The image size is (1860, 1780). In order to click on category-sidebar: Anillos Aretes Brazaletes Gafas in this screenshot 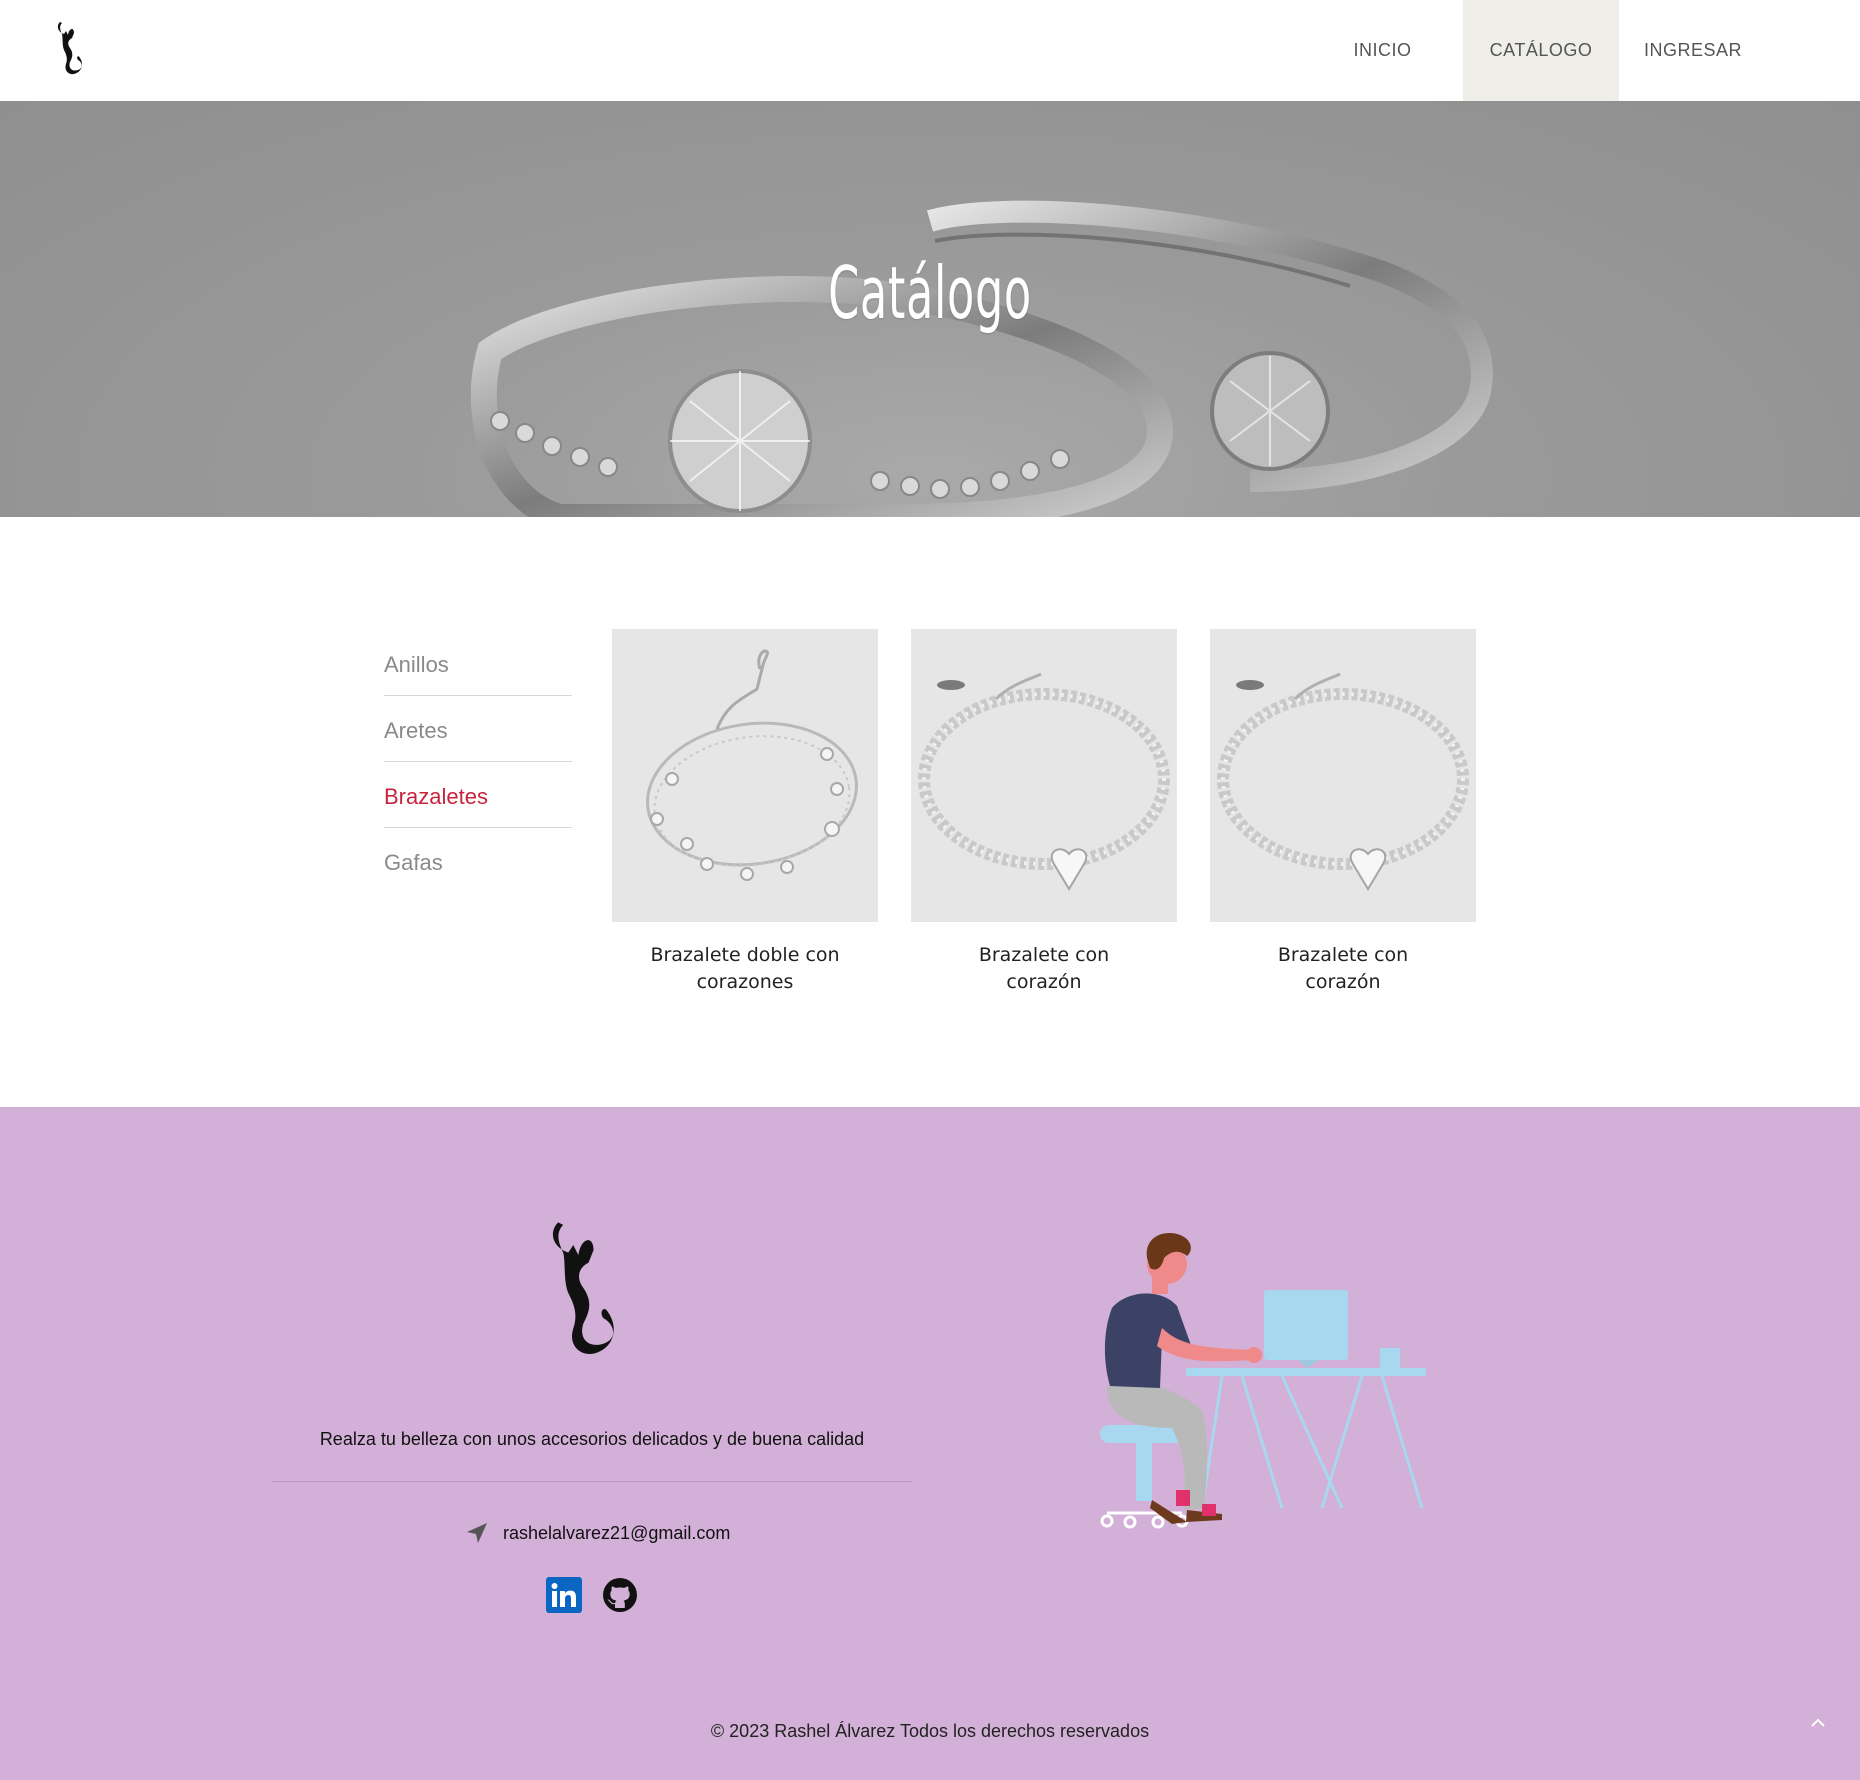, I will do `click(478, 761)`.